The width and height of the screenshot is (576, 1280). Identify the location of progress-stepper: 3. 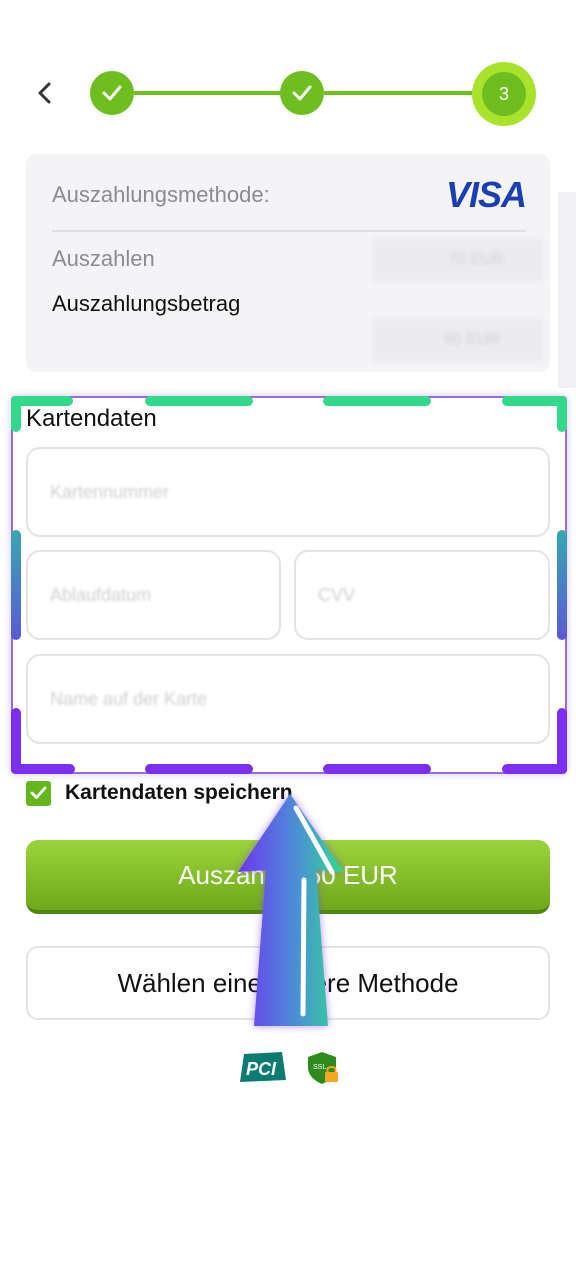
(313, 94).